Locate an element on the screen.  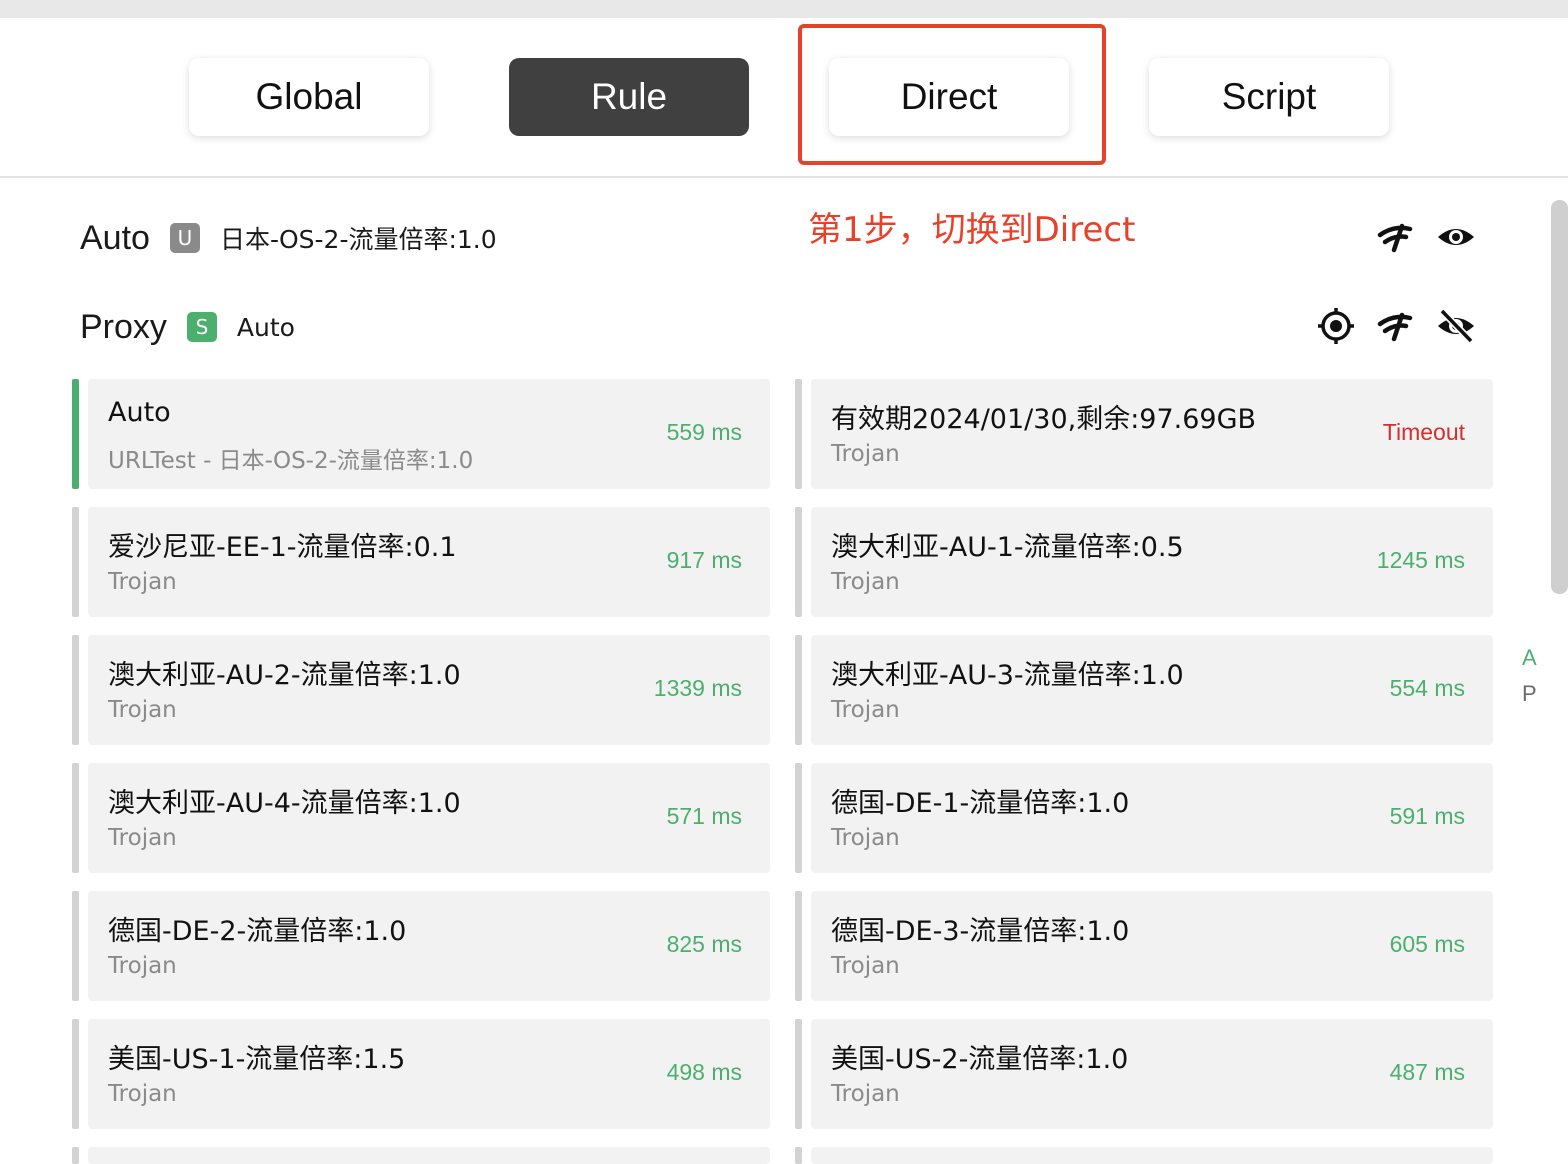
proxy-name: 澳大利亚-AU-3-流量倍率:1.0 is located at coordinates (1007, 675).